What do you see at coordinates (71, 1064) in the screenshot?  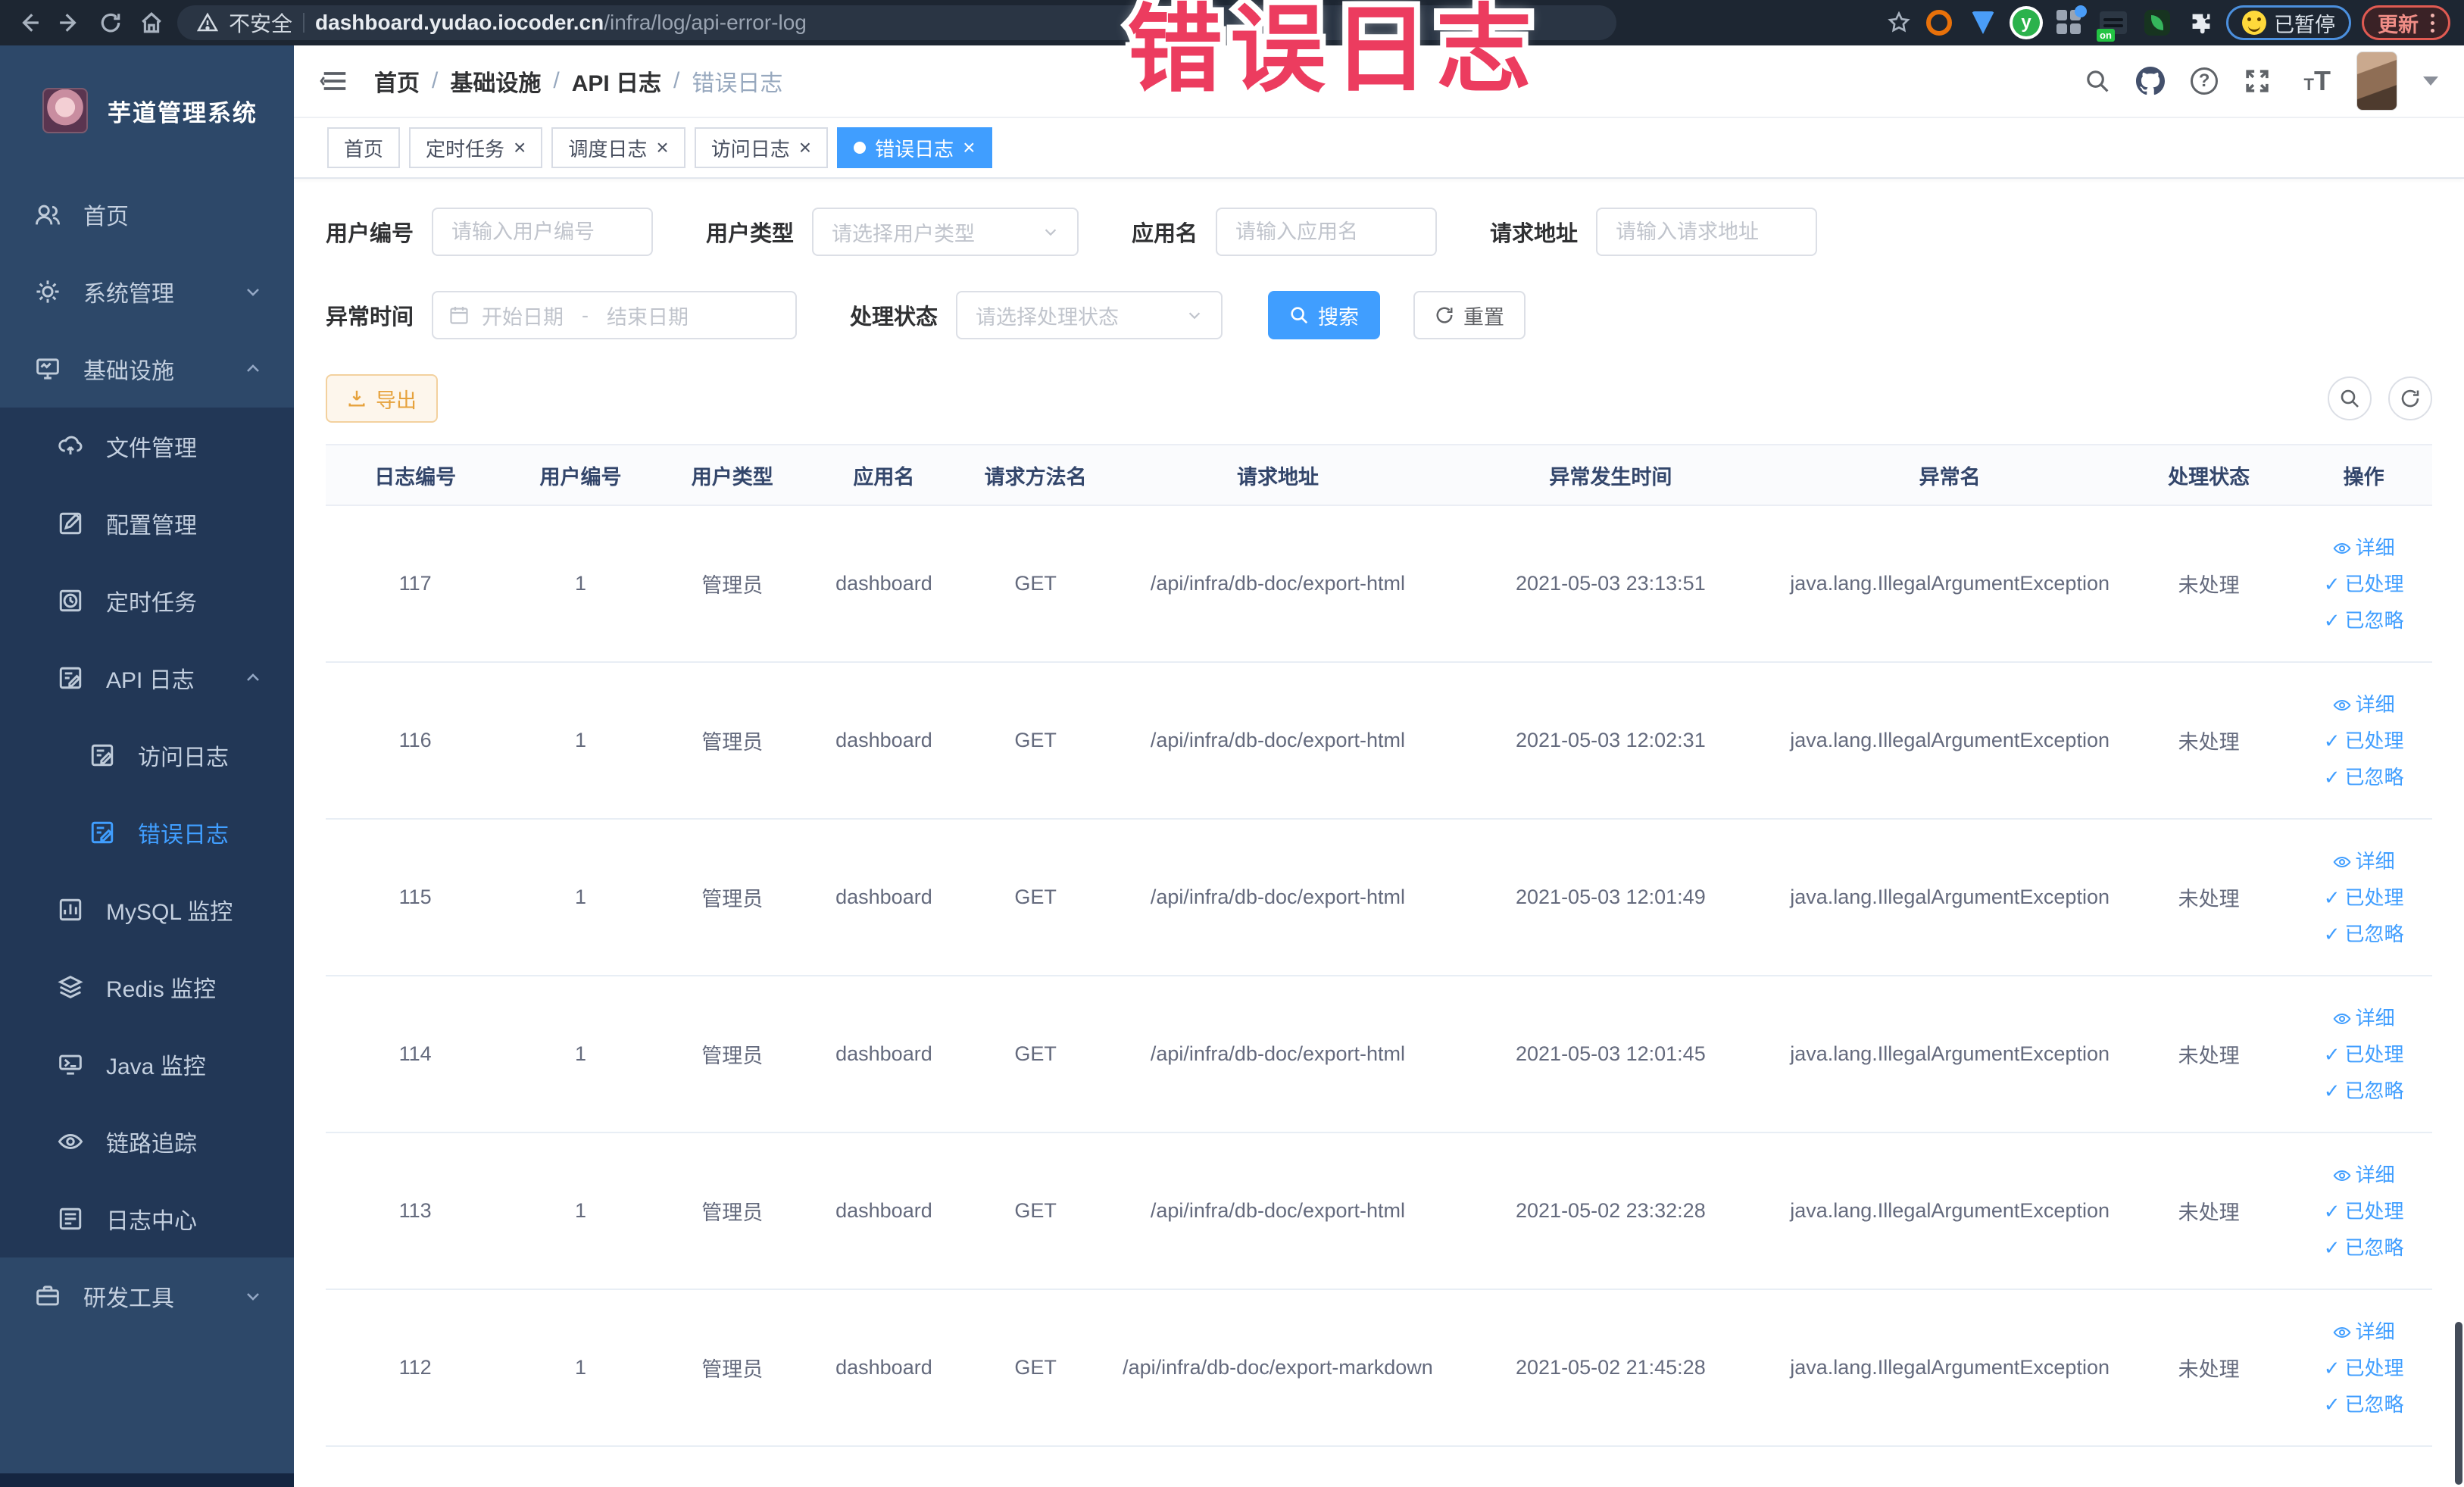 I see `terminal-monitor-icon` at bounding box center [71, 1064].